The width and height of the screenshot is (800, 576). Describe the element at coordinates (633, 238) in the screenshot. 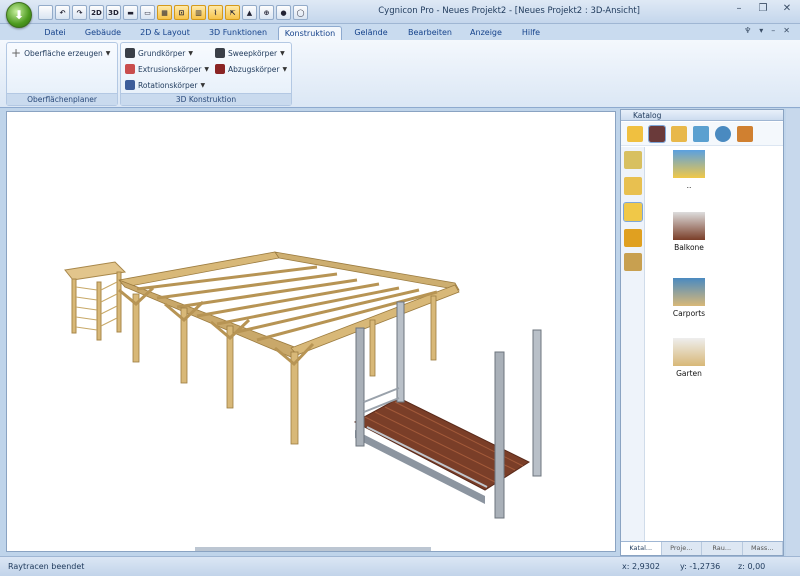

I see `book-icon` at that location.